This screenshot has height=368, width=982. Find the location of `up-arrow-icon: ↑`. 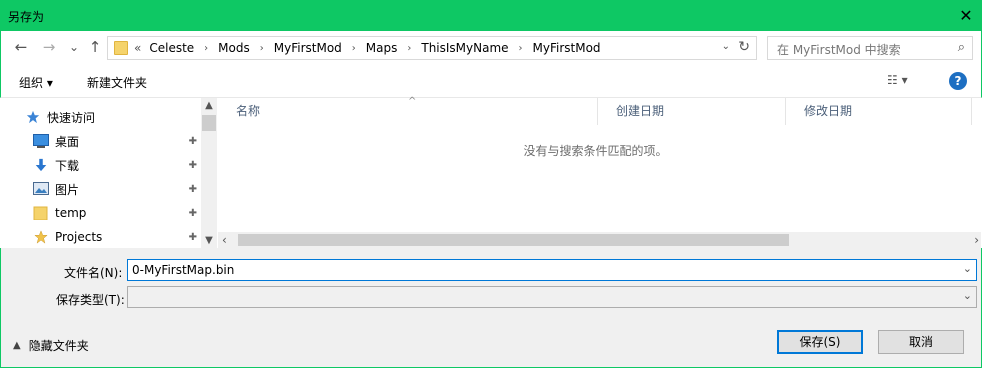

up-arrow-icon: ↑ is located at coordinates (95, 47).